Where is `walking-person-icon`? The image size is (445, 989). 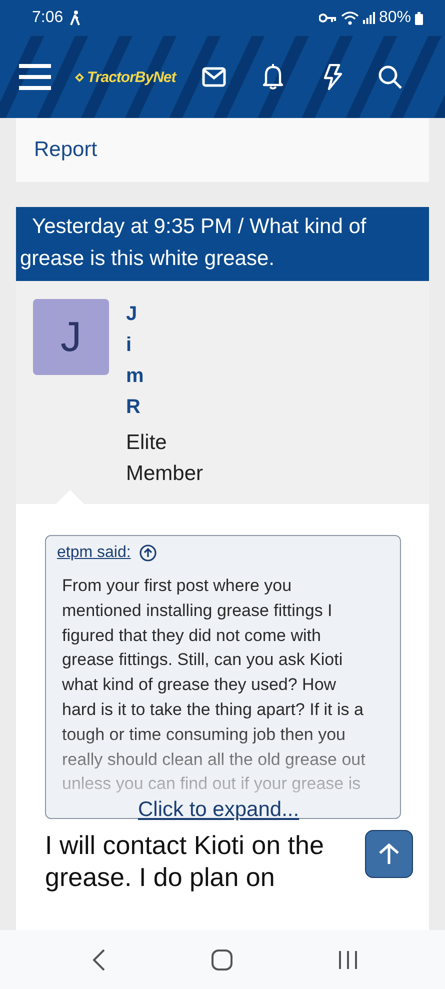
walking-person-icon is located at coordinates (75, 18).